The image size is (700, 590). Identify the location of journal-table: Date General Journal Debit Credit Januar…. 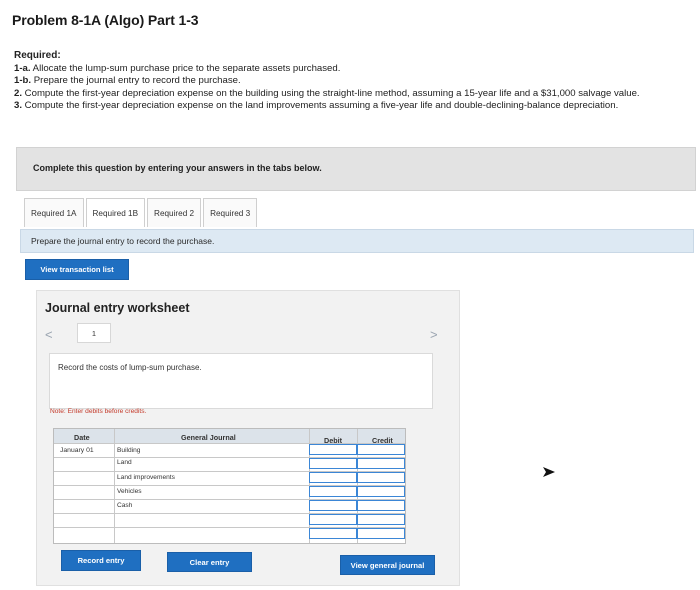
(229, 486).